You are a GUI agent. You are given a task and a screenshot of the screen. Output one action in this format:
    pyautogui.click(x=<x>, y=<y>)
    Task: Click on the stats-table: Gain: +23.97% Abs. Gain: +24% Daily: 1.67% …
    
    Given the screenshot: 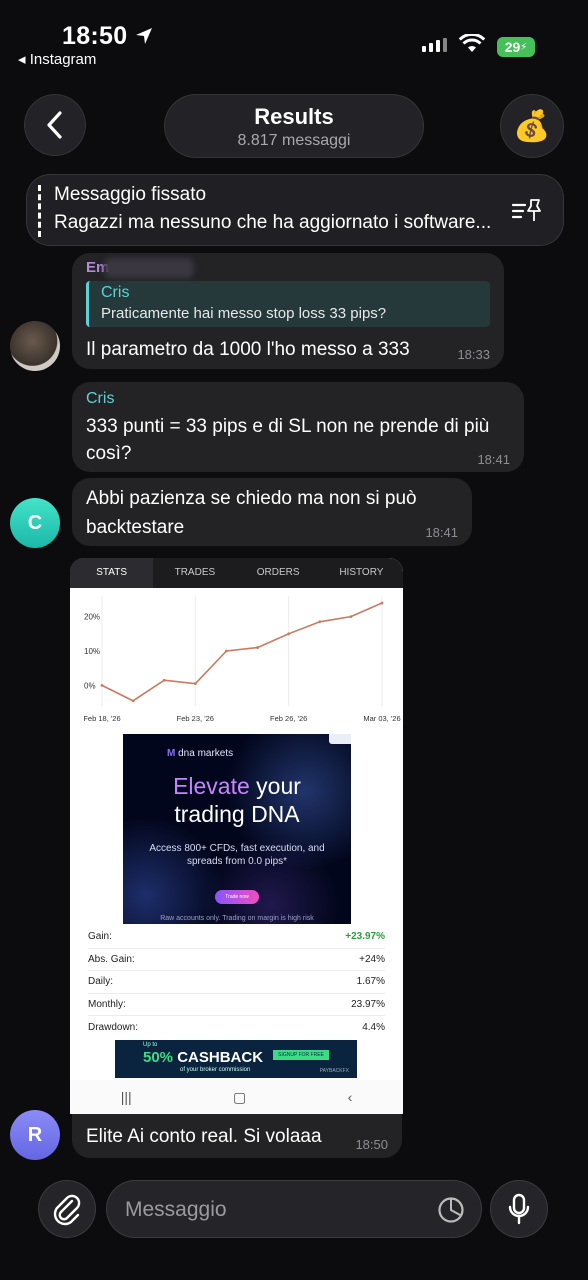 What is the action you would take?
    pyautogui.click(x=236, y=982)
    